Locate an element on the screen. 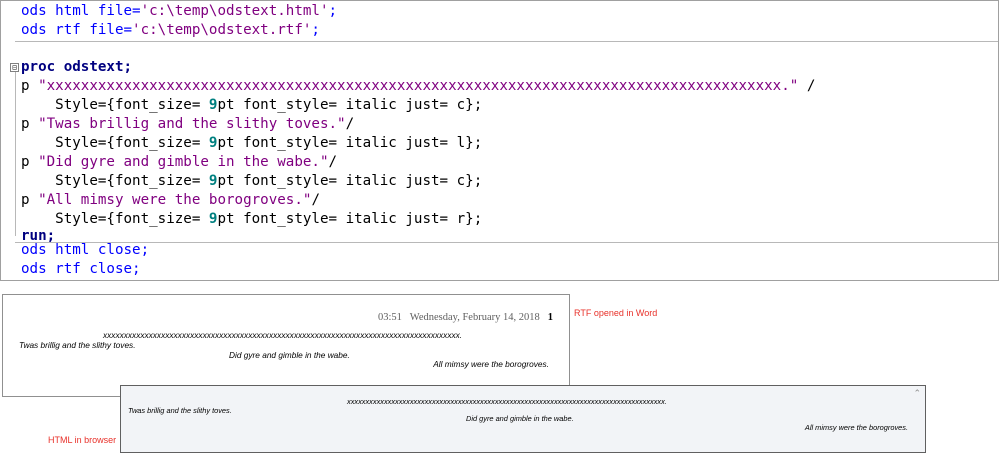 The width and height of the screenshot is (999, 456). header-time: 03:51 is located at coordinates (389, 317).